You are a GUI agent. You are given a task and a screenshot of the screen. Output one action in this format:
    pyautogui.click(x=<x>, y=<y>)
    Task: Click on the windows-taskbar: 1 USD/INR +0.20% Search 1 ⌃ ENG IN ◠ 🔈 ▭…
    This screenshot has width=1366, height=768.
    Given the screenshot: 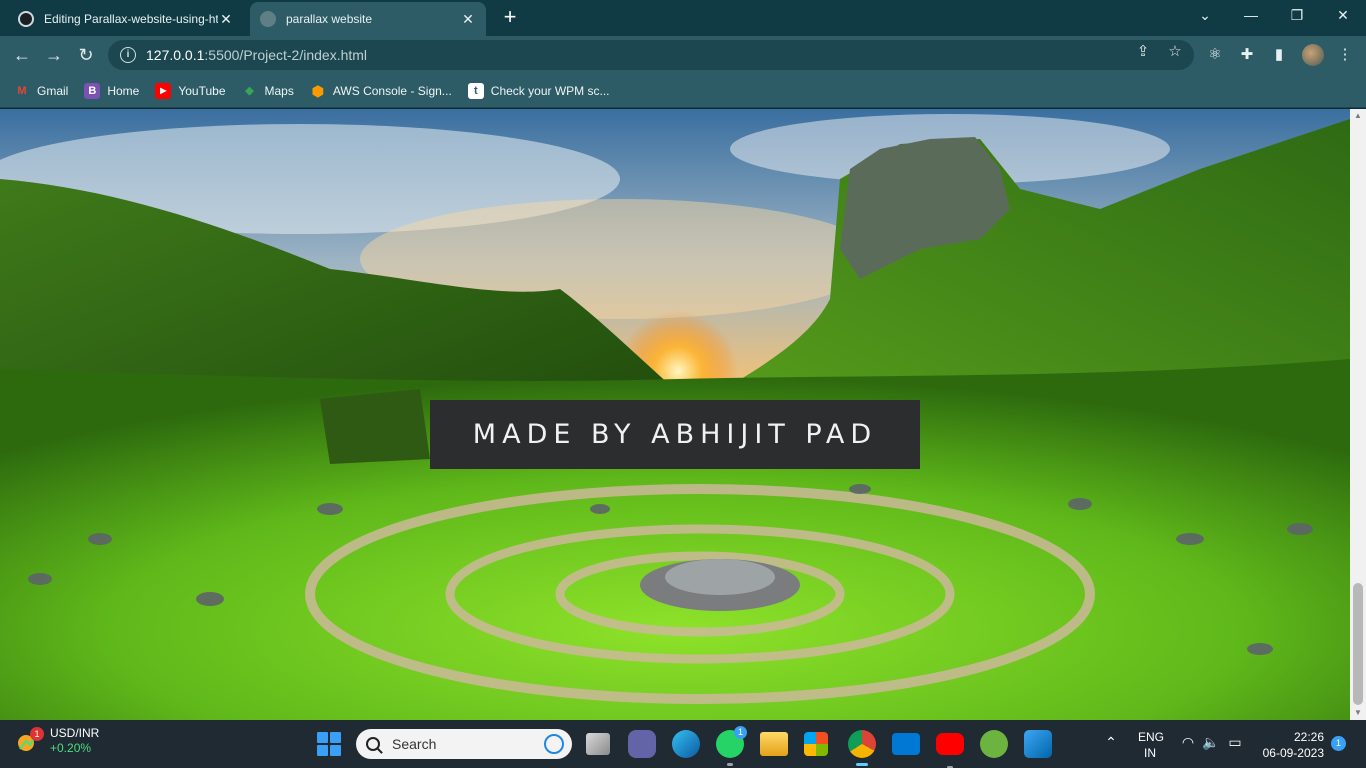 What is the action you would take?
    pyautogui.click(x=683, y=744)
    